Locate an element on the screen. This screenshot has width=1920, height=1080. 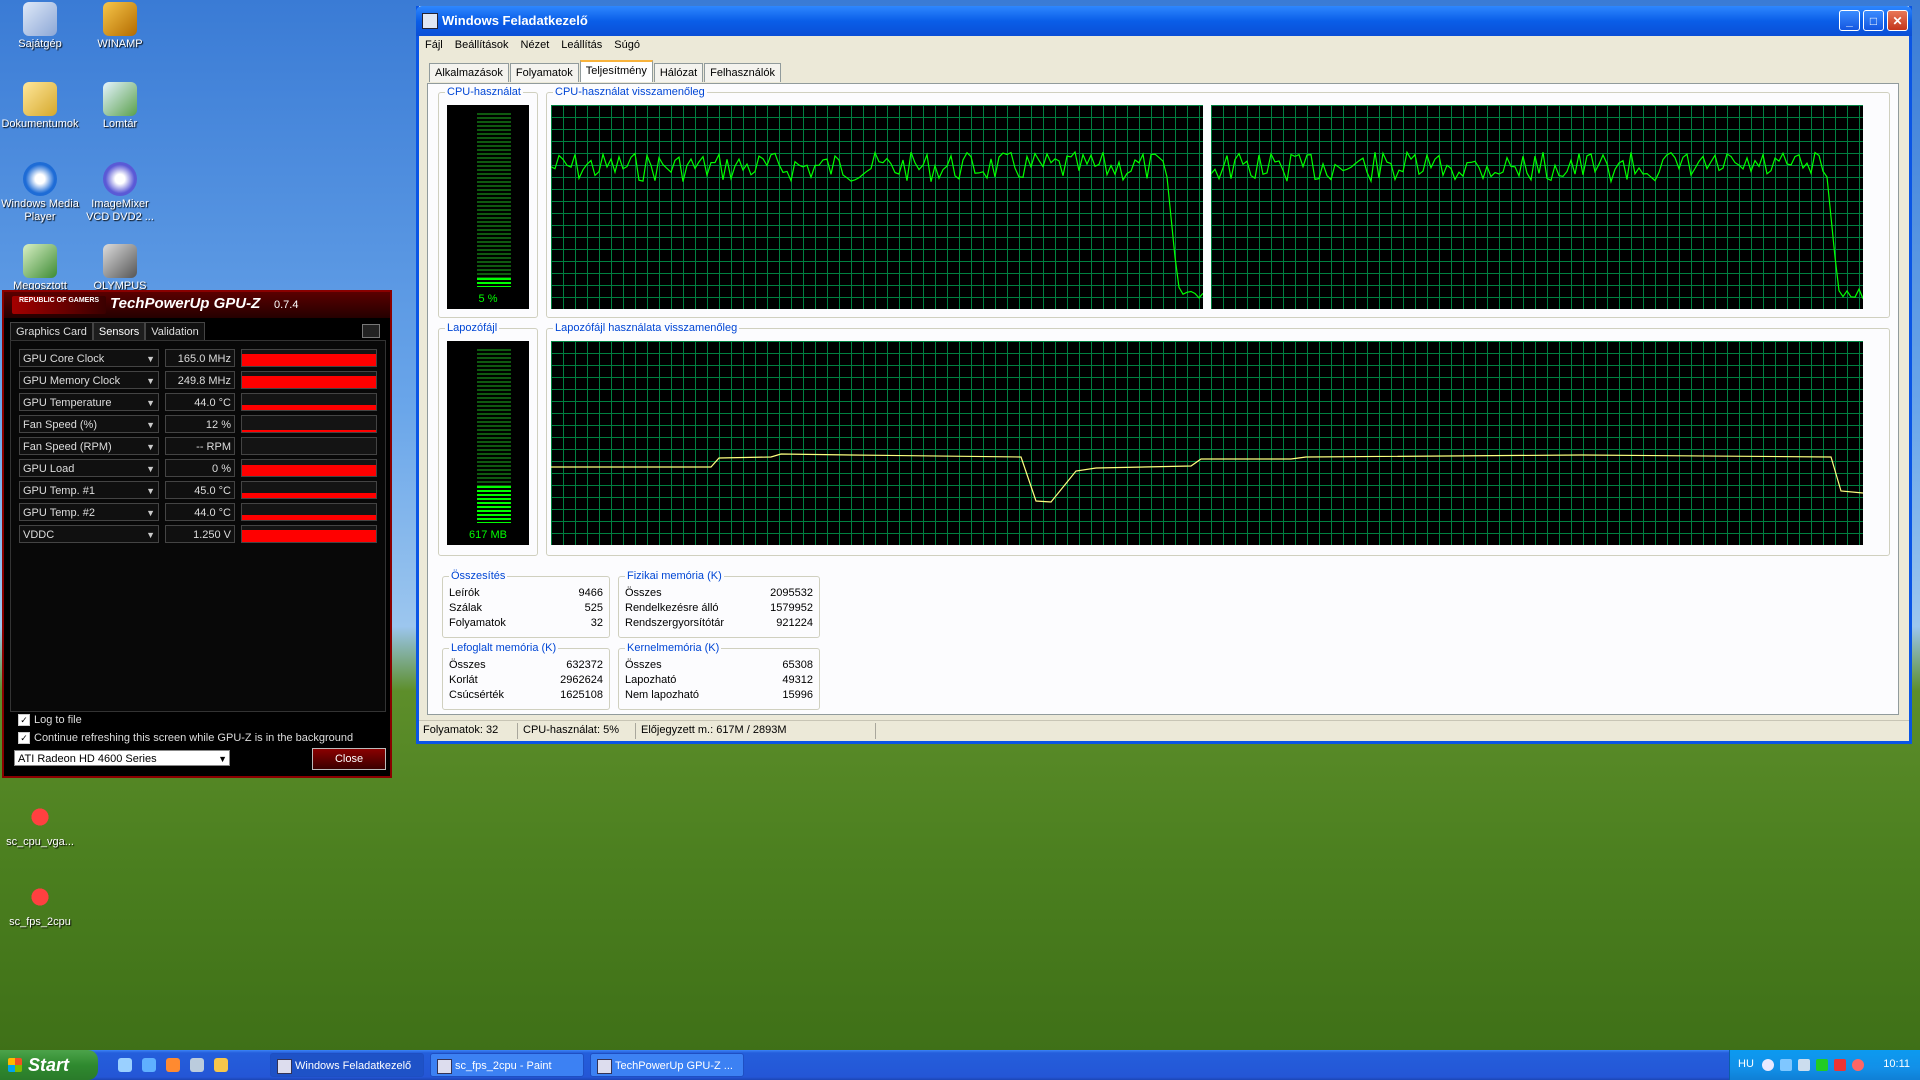
back-arrow-icon is located at coordinates (1768, 1065).